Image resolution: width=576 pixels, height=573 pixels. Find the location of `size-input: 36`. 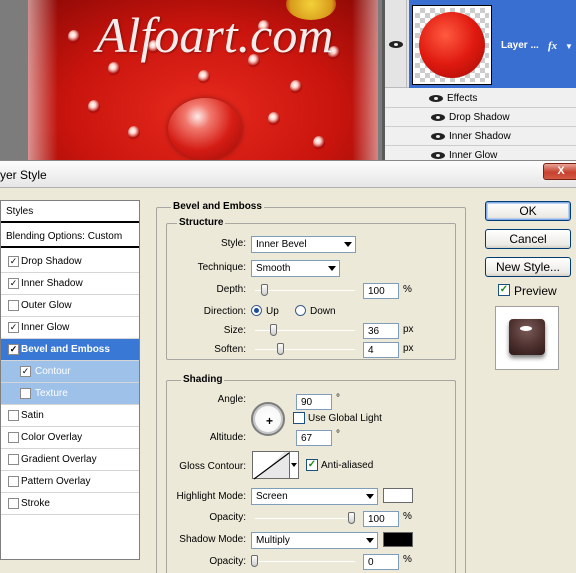

size-input: 36 is located at coordinates (381, 331).